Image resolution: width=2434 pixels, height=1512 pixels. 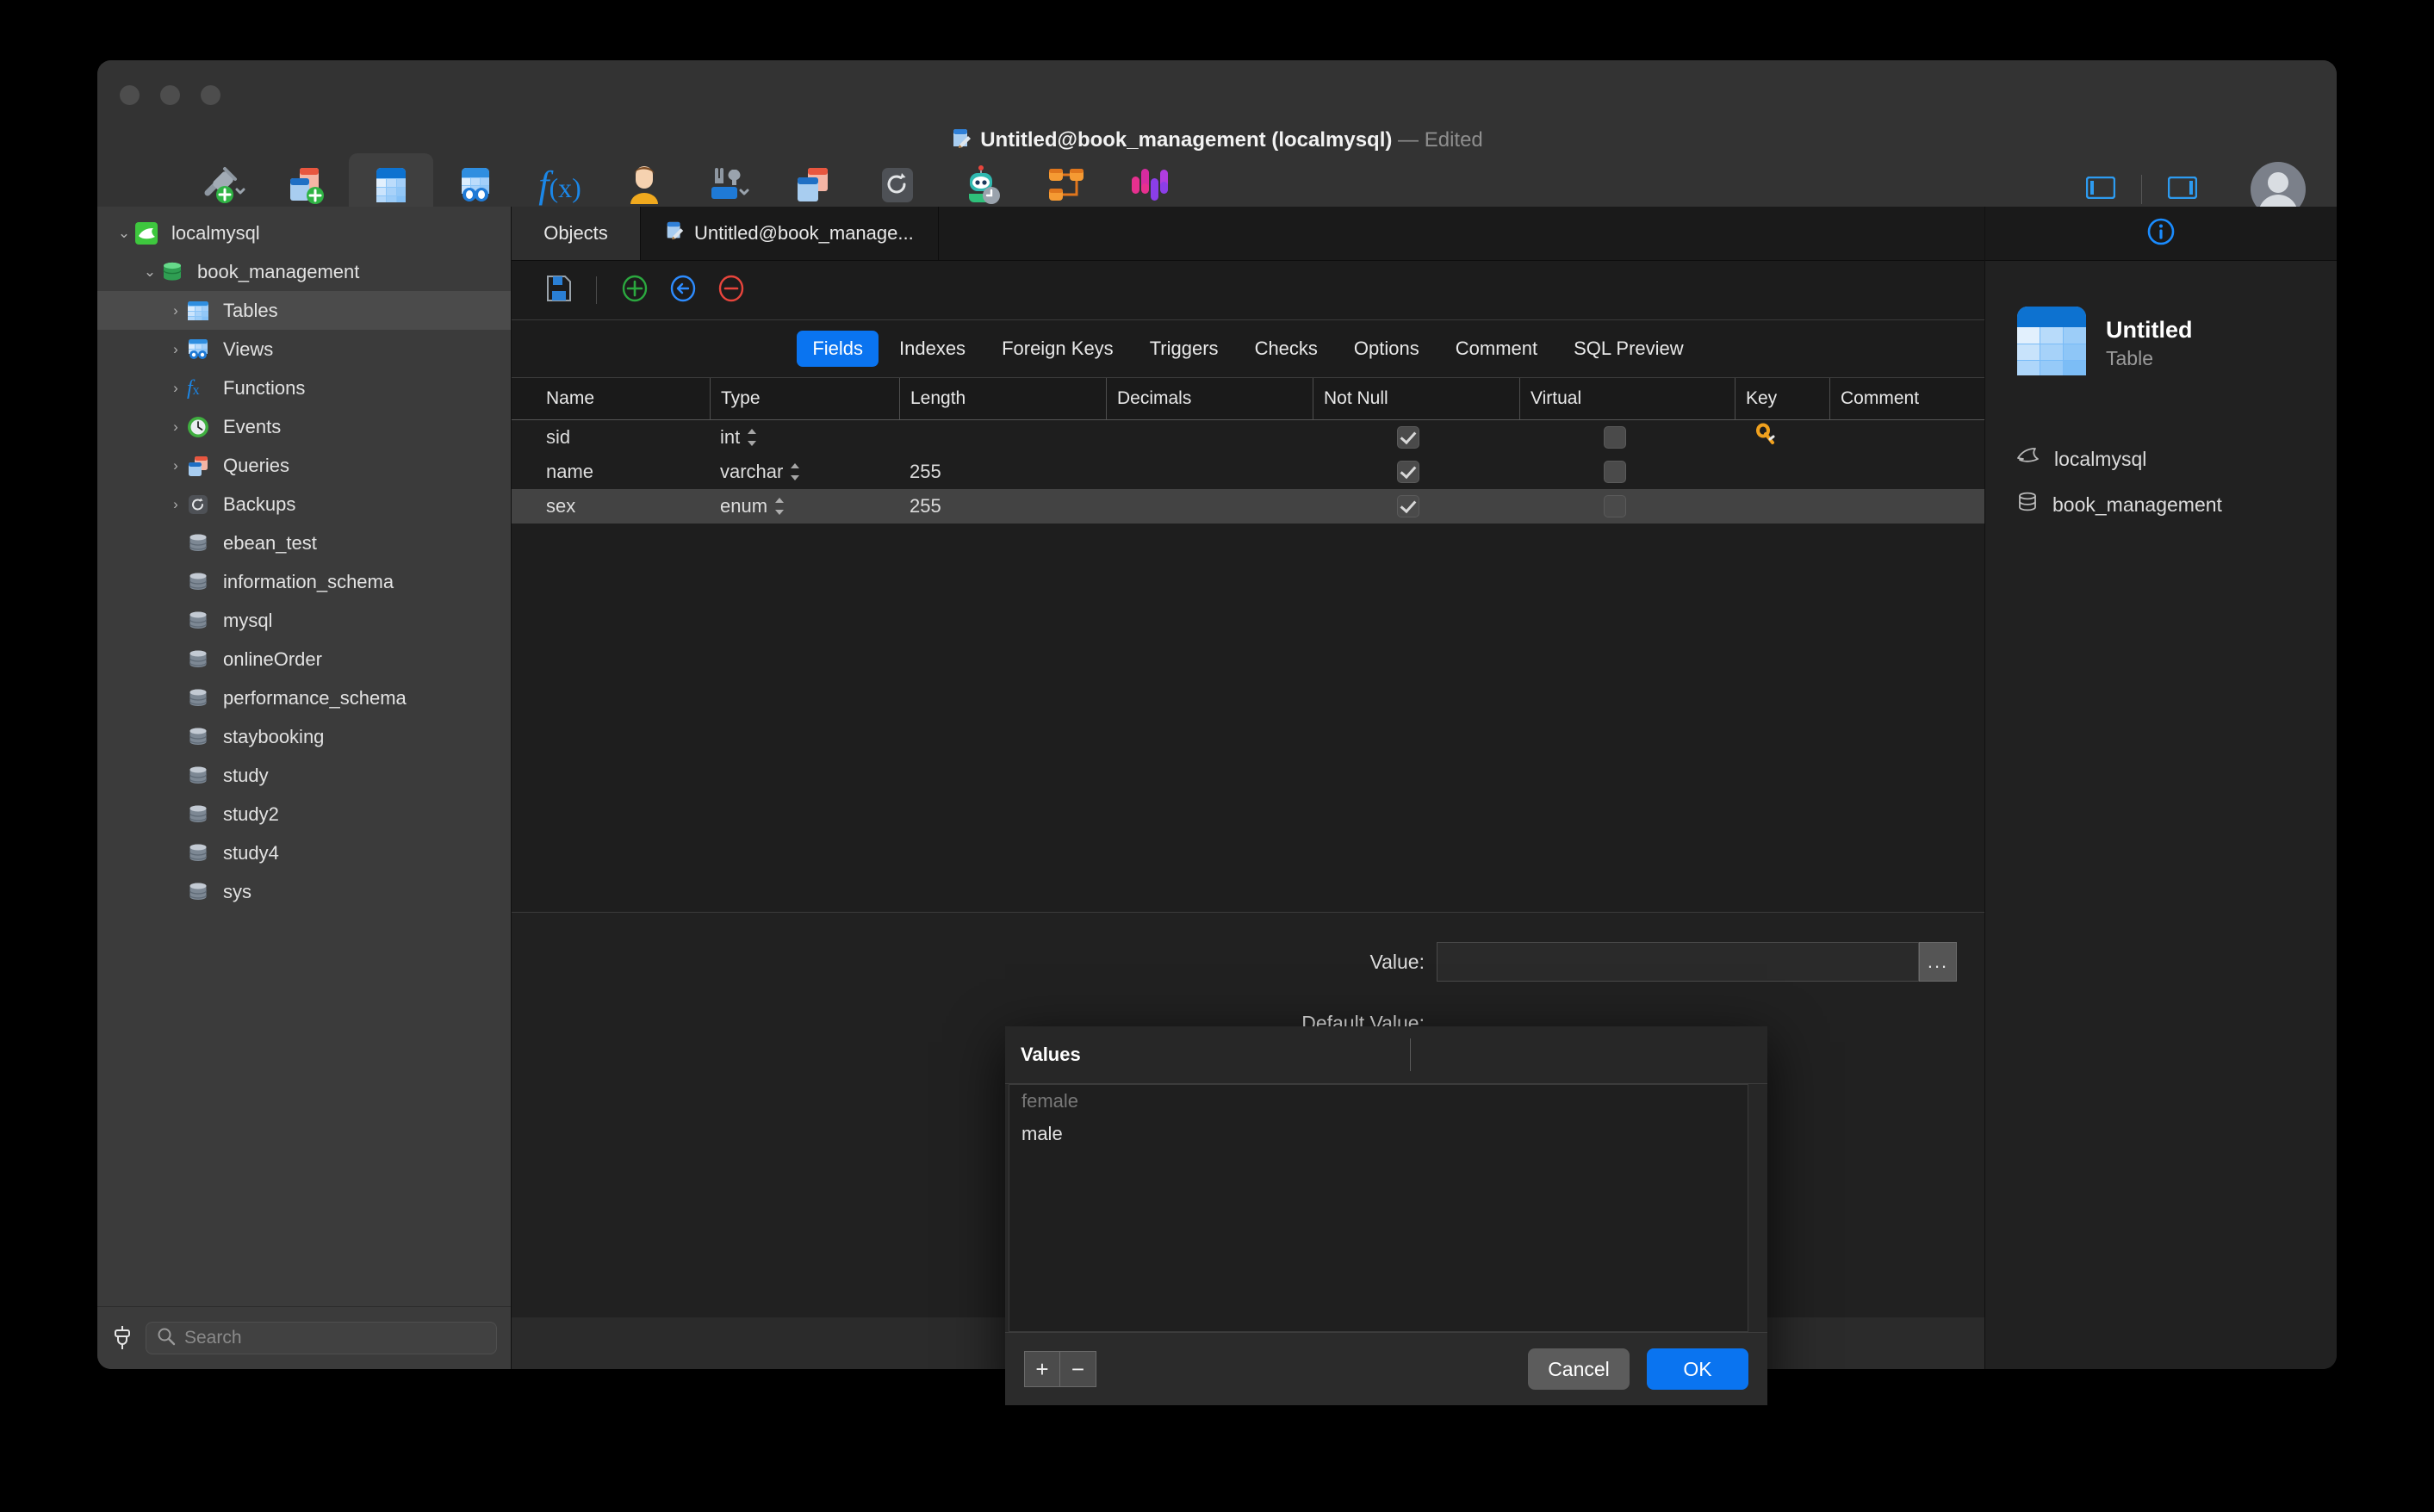 What do you see at coordinates (1184, 349) in the screenshot?
I see `subtab-triggers: Triggers` at bounding box center [1184, 349].